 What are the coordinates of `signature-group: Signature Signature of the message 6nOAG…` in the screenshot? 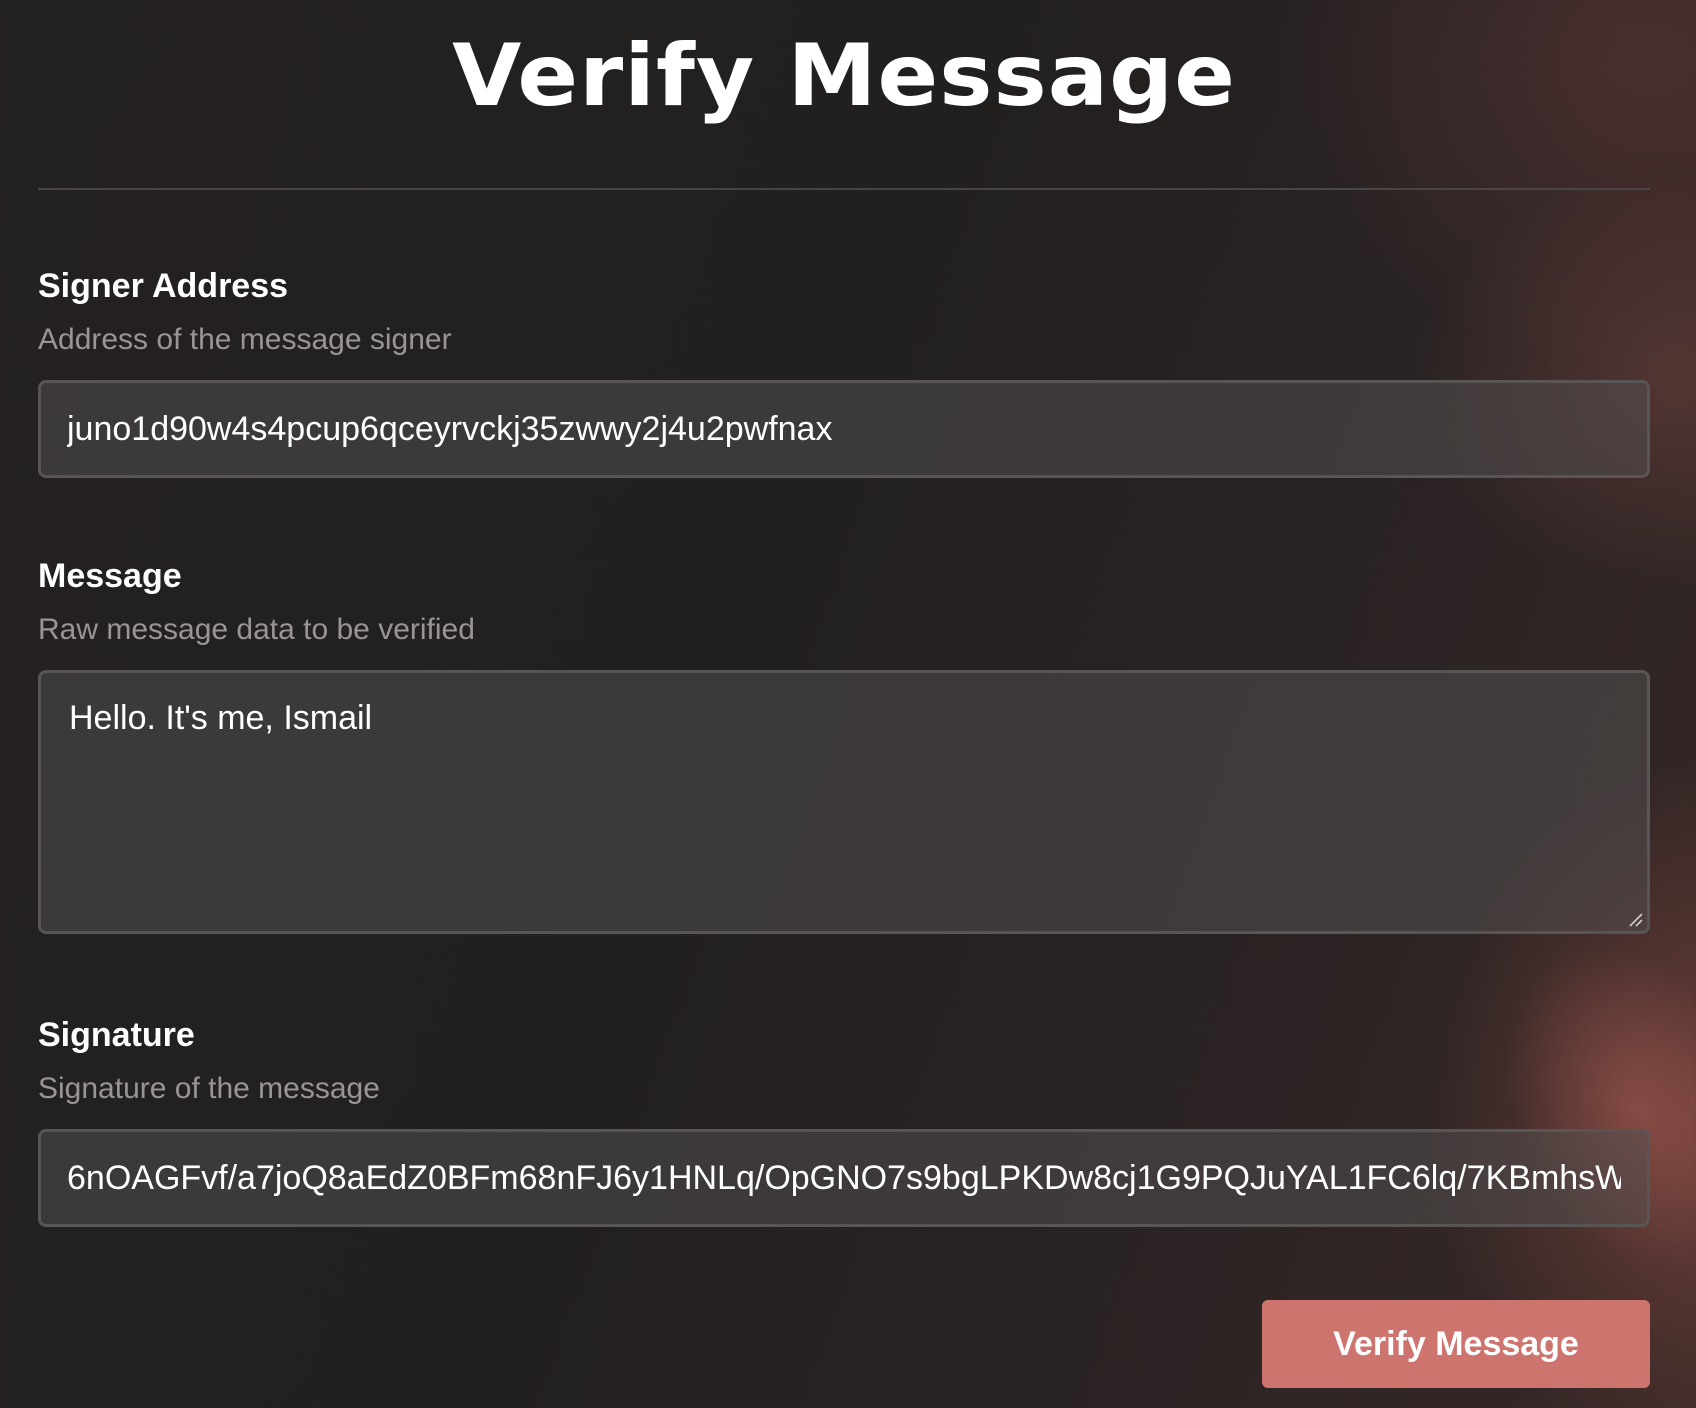 It's located at (844, 1121).